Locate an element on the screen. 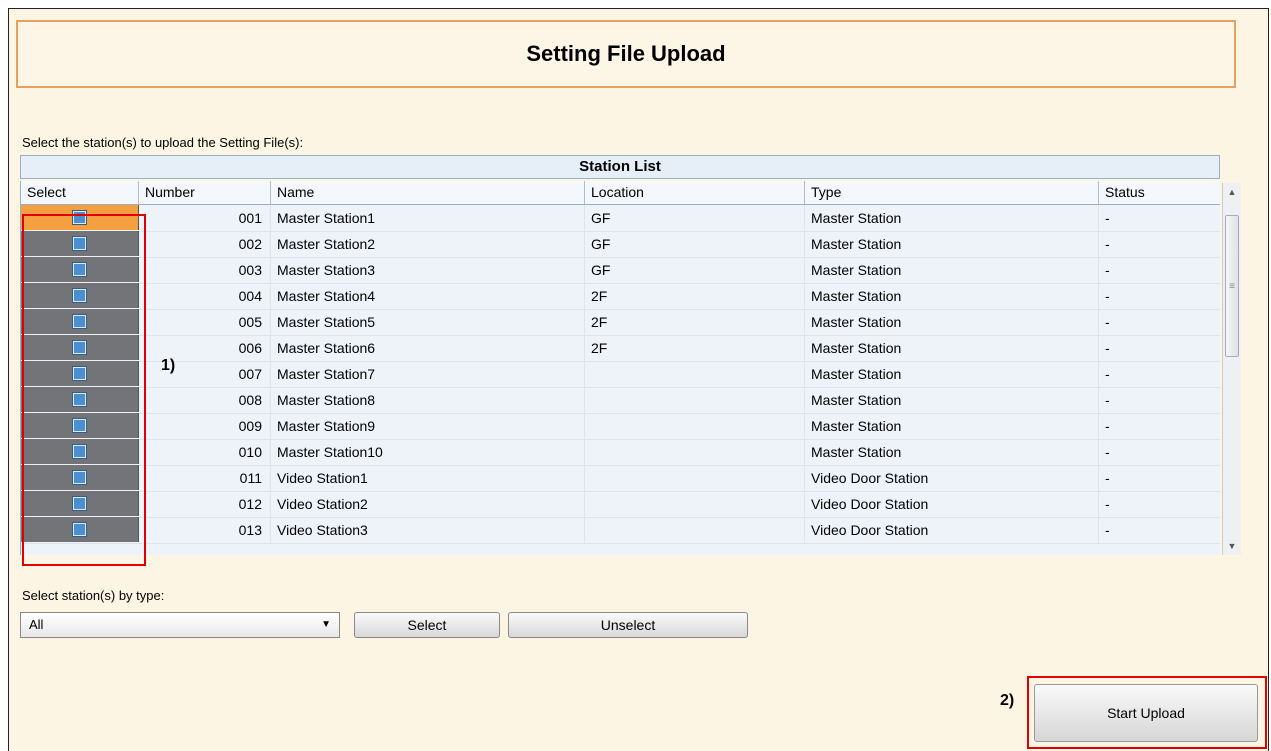 Image resolution: width=1271 pixels, height=751 pixels. column-header-select: Select is located at coordinates (80, 193).